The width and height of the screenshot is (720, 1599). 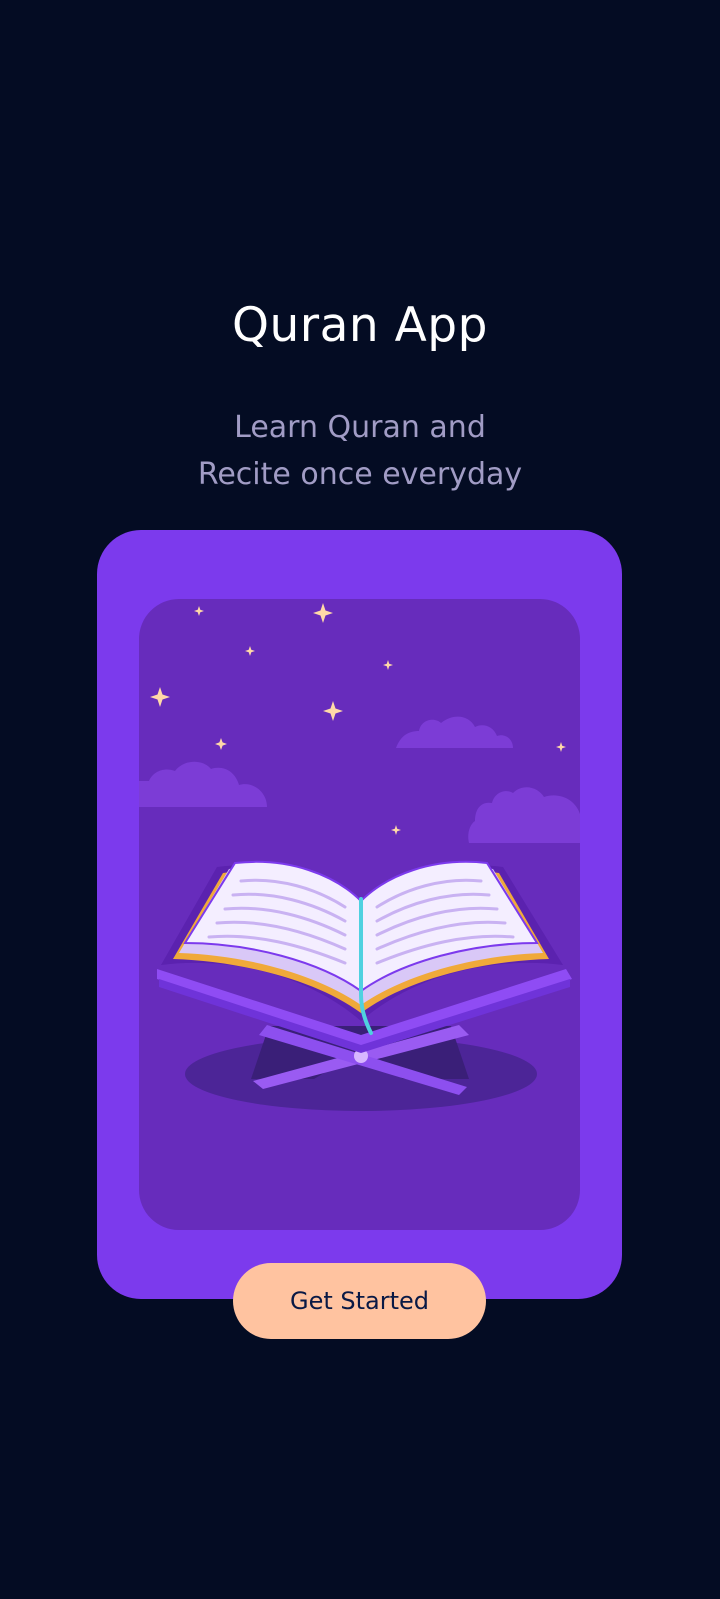 I want to click on app-subtitle-line-1: Learn Quran and, so click(x=360, y=427).